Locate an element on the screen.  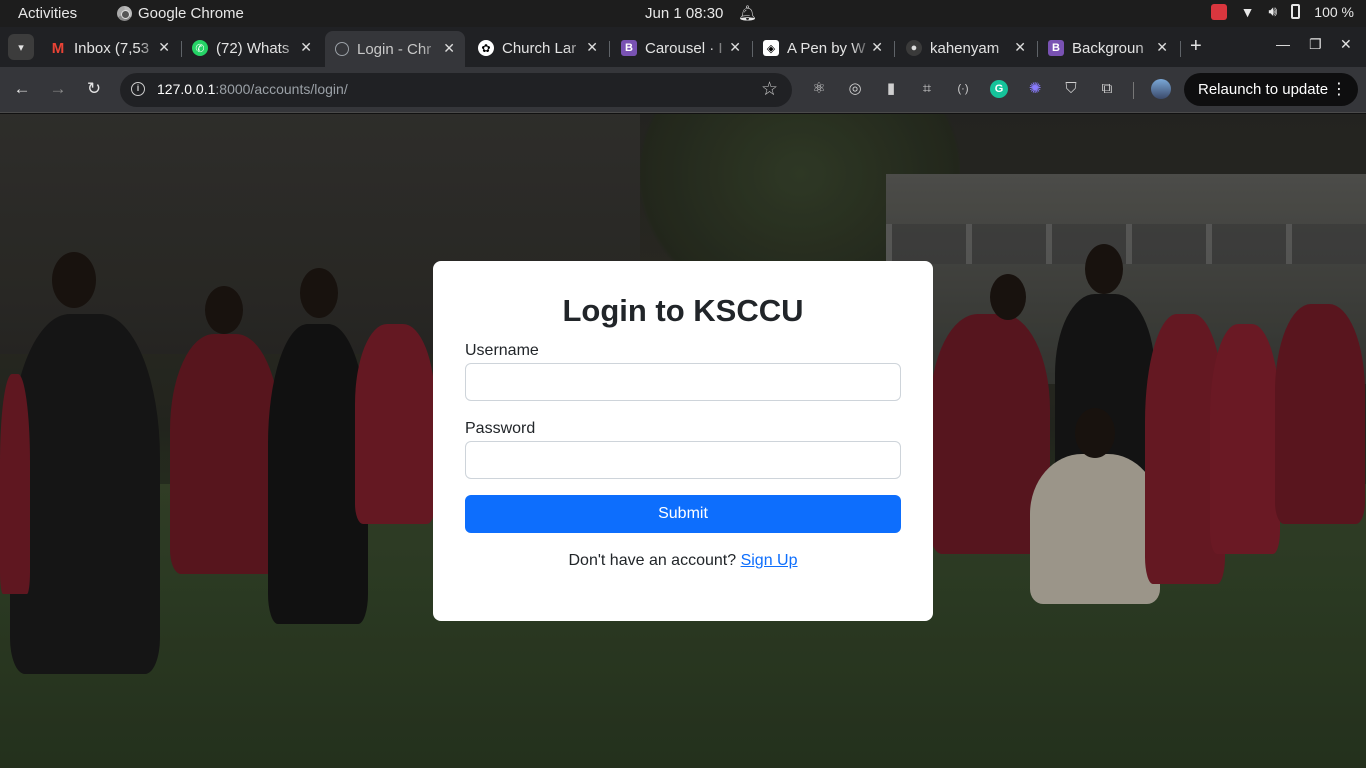
tab-title: Carousel · I is located at coordinates (684, 48).